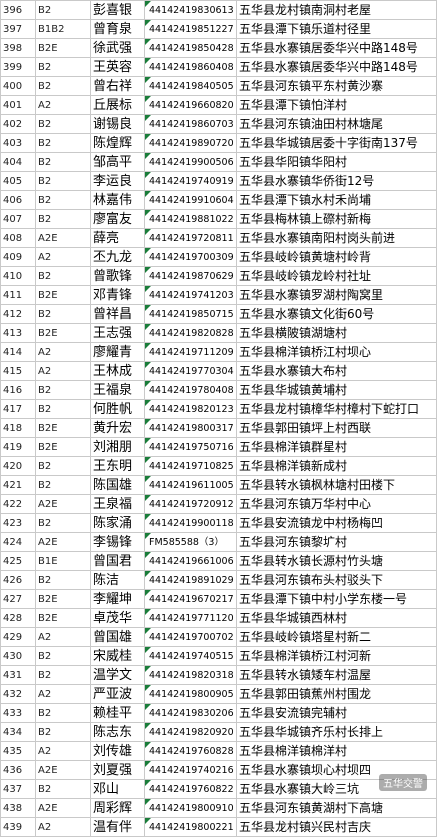 This screenshot has height=837, width=437. Describe the element at coordinates (190, 789) in the screenshot. I see `id-number-cell: 44142419760822` at that location.